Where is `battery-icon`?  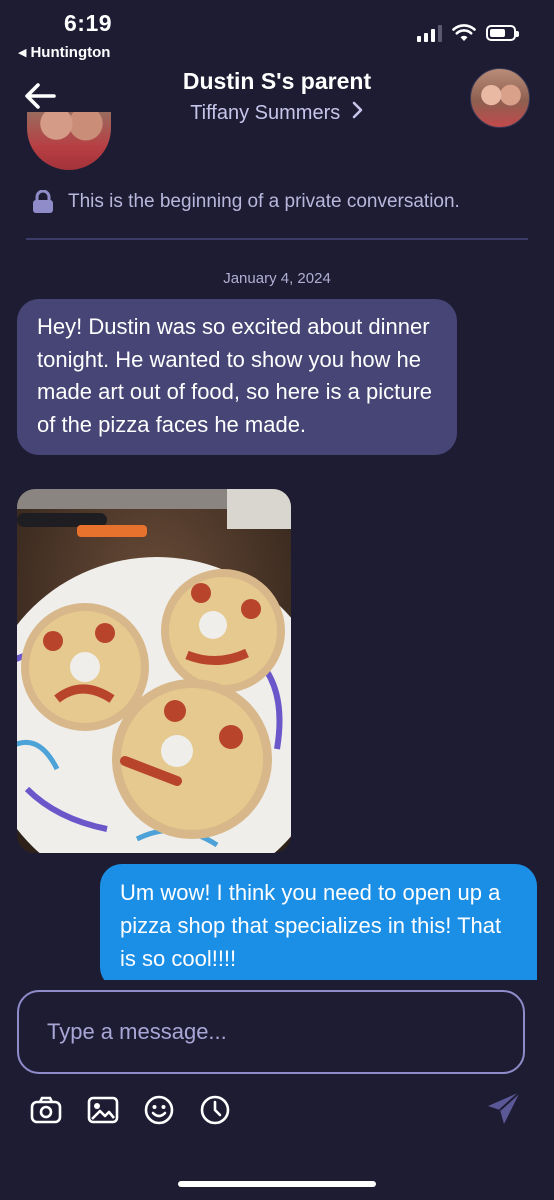 battery-icon is located at coordinates (502, 33).